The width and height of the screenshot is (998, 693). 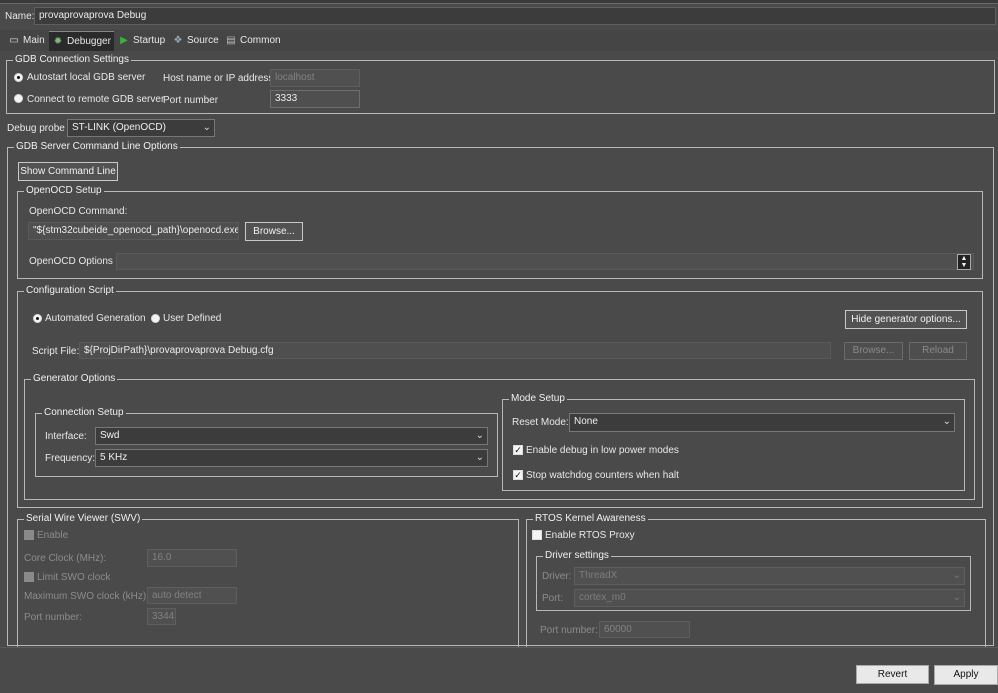 I want to click on swv-enable-label: Enable, so click(x=53, y=535).